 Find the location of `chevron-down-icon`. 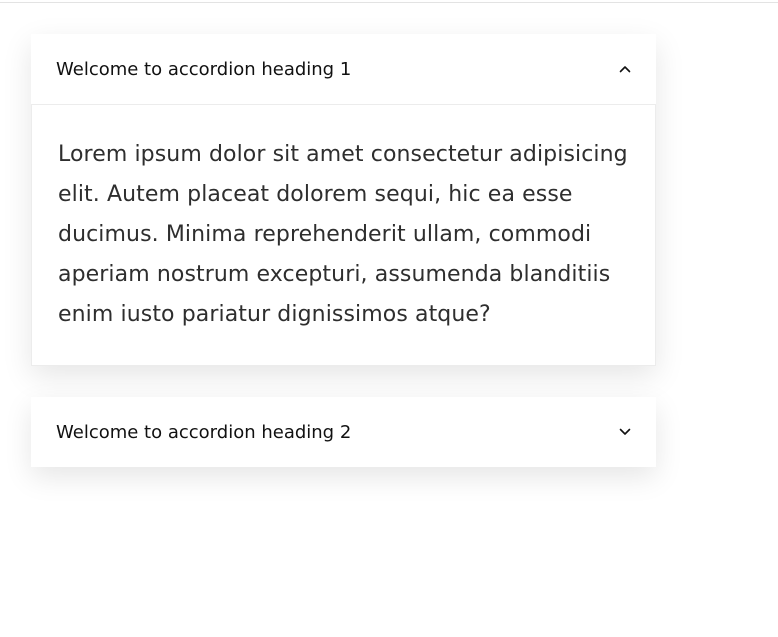

chevron-down-icon is located at coordinates (625, 432).